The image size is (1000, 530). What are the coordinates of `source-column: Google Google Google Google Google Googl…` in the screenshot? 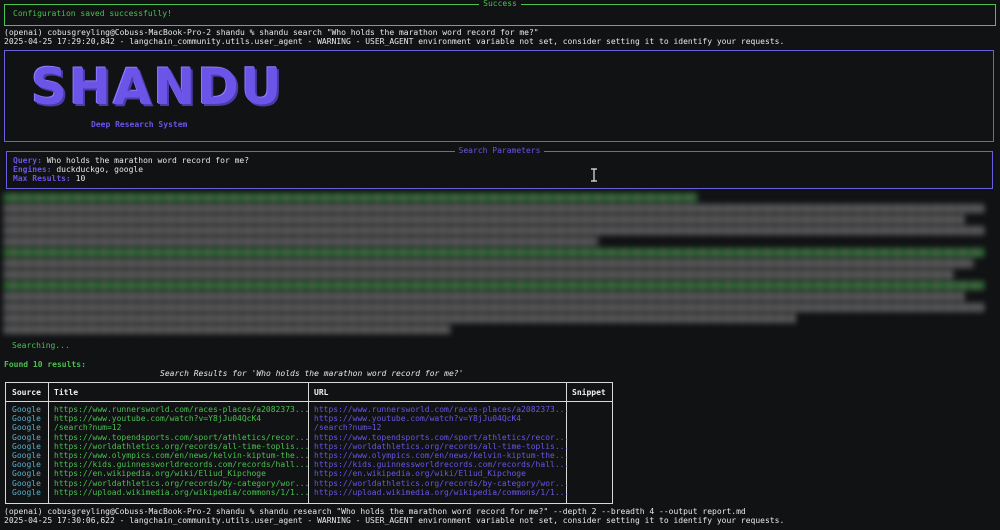 It's located at (26, 451).